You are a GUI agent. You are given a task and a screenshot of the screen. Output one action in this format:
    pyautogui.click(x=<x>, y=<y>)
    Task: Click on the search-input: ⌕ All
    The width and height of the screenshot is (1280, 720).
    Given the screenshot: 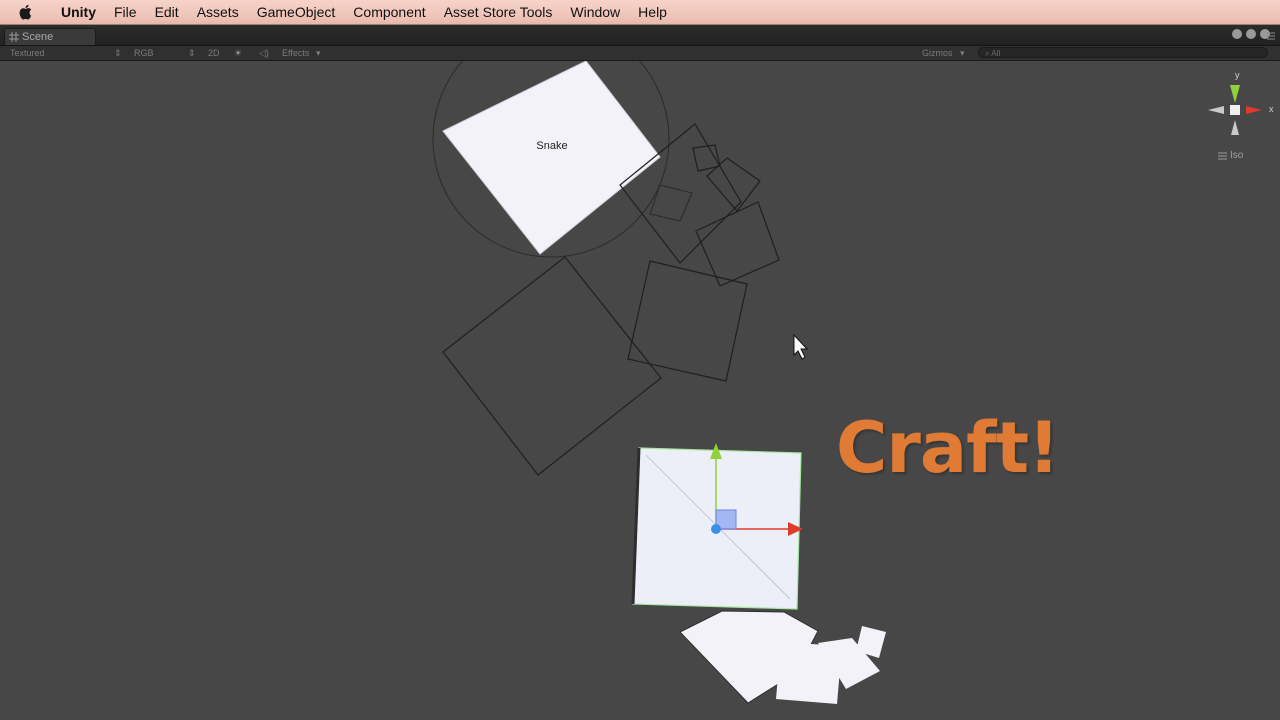 What is the action you would take?
    pyautogui.click(x=1123, y=52)
    